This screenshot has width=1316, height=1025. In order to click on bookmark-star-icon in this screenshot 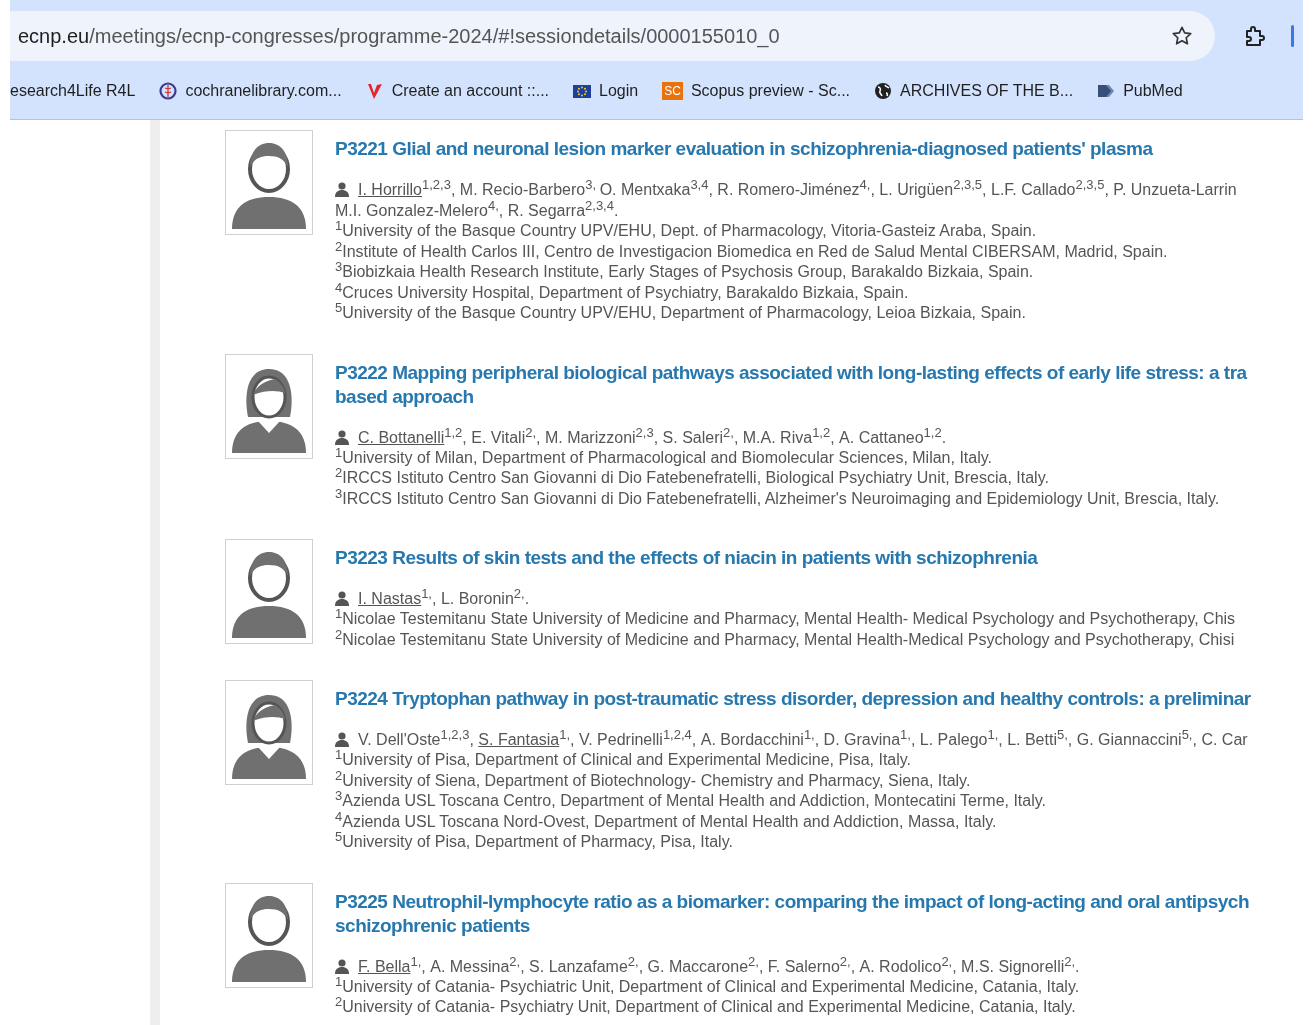, I will do `click(1182, 36)`.